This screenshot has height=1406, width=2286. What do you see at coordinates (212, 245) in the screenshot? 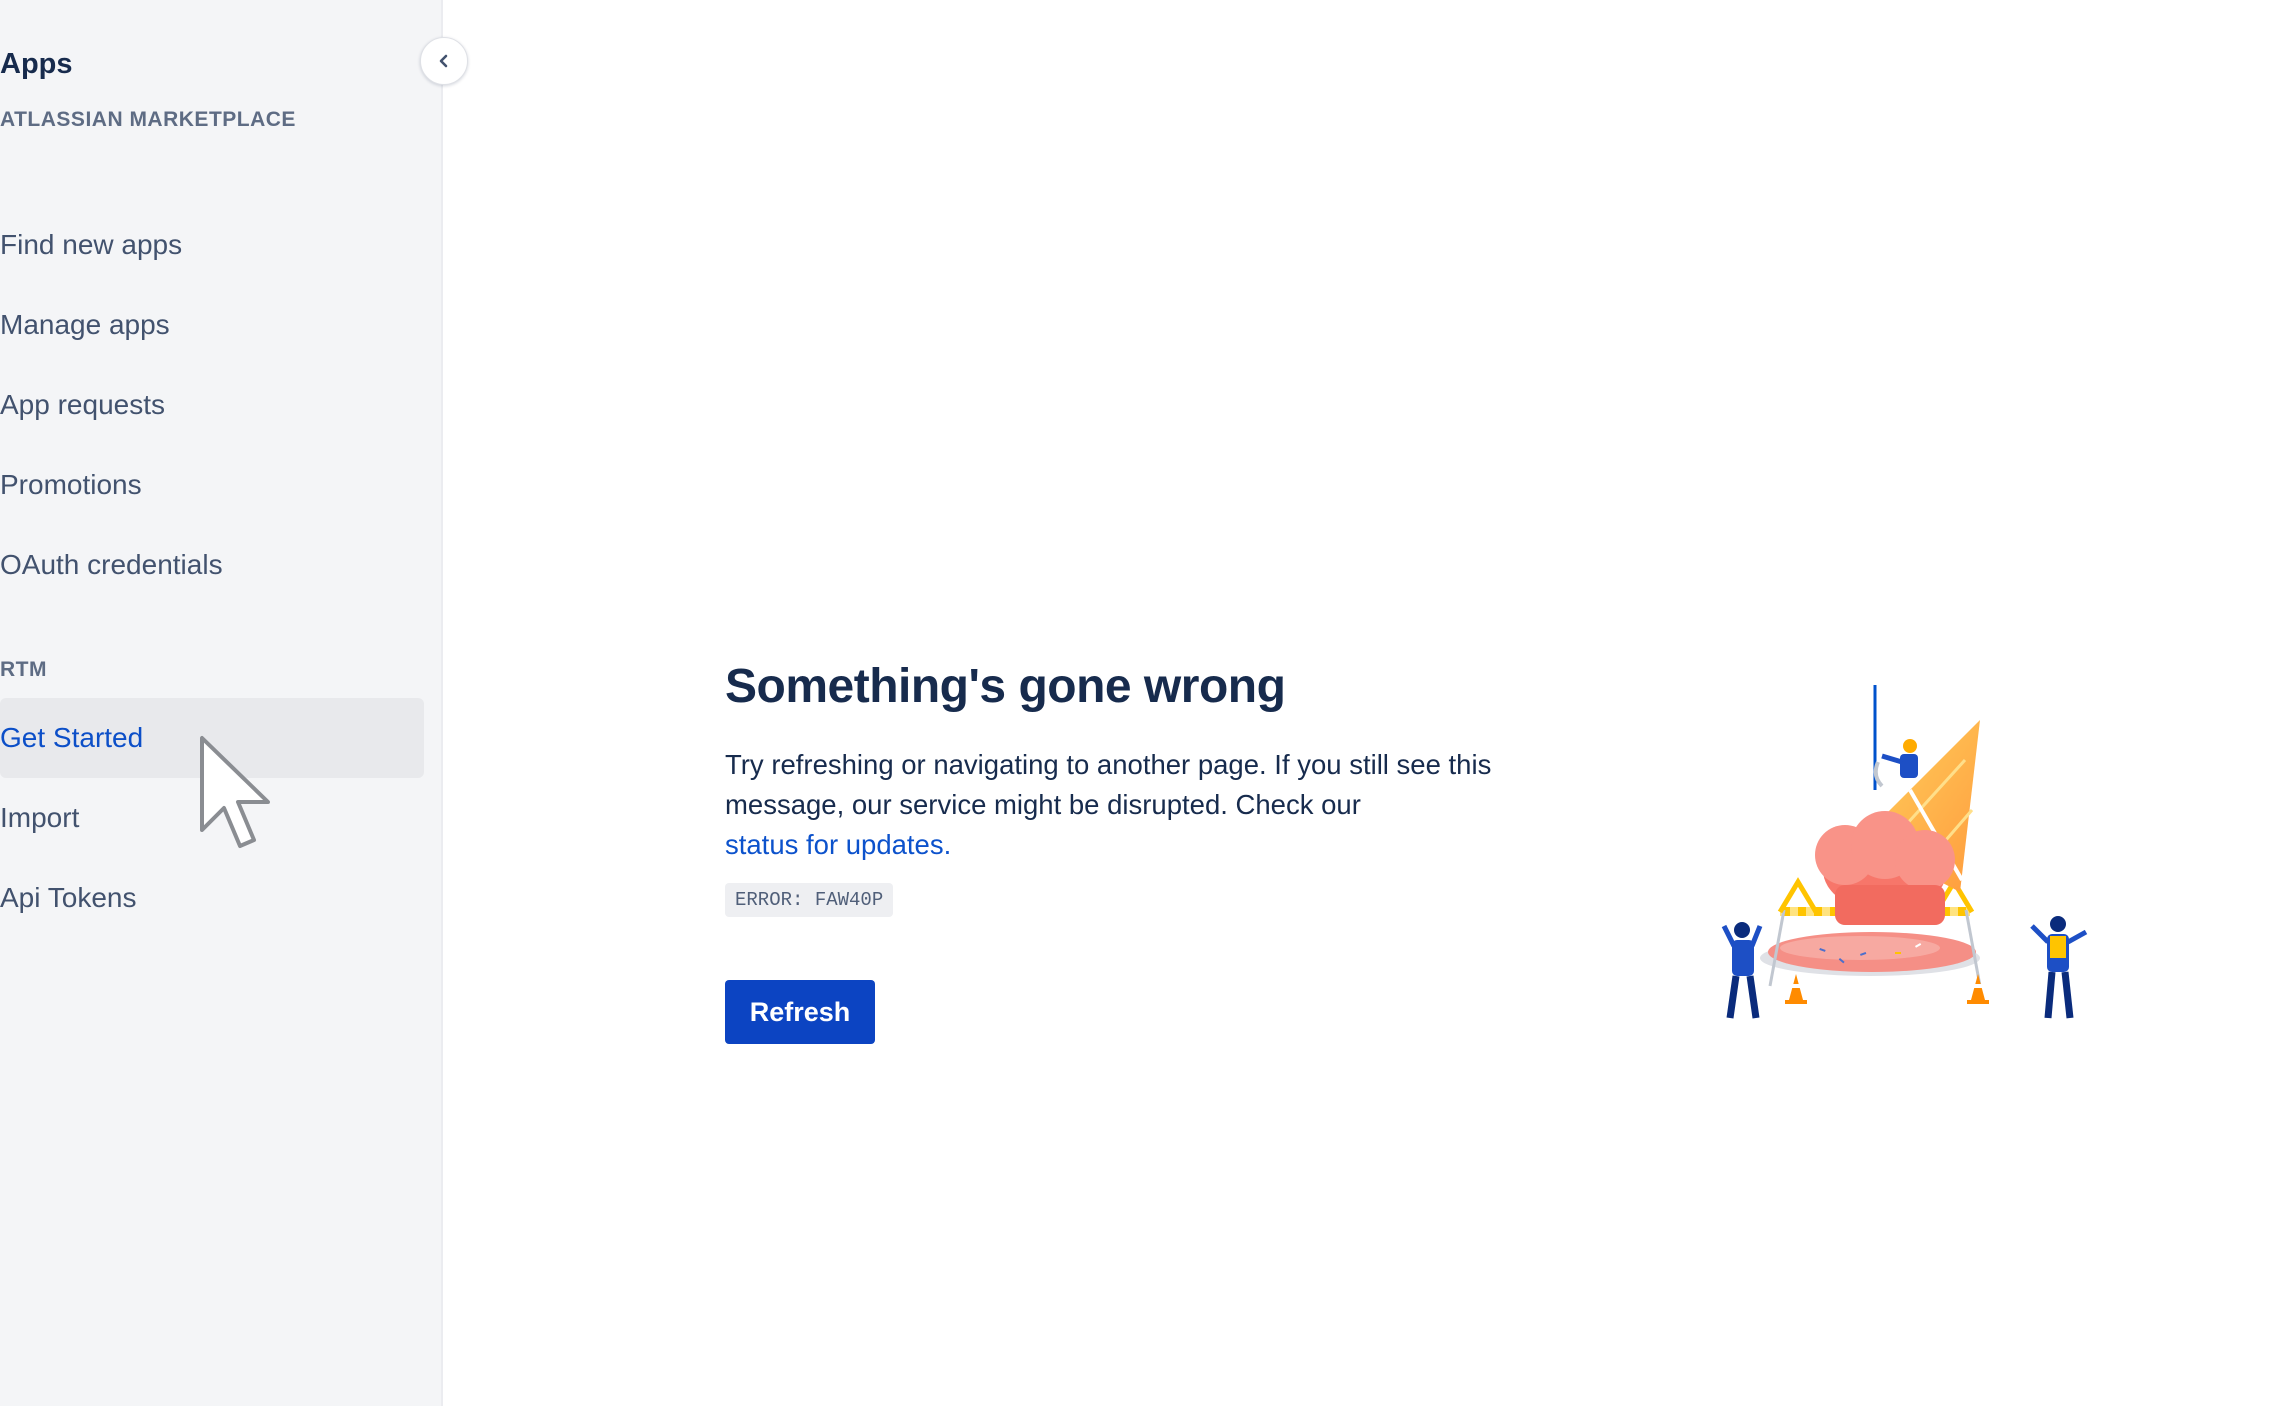
I see `sidebar-item-find-new-apps: Find new apps` at bounding box center [212, 245].